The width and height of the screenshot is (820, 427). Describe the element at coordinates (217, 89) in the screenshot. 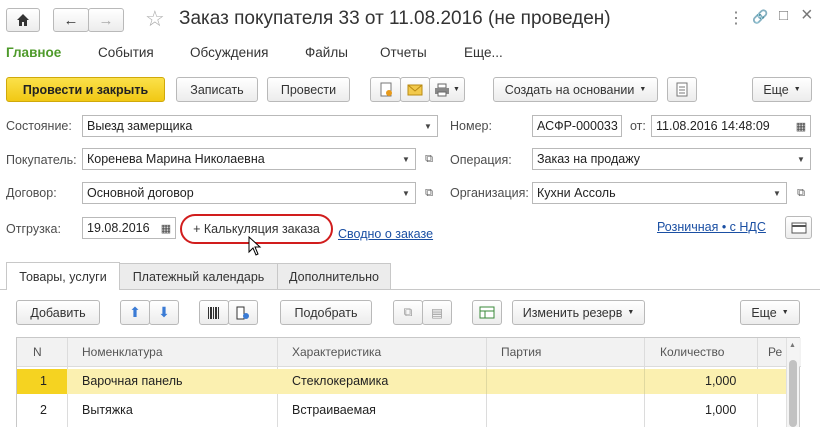

I see `write-button: Записать` at that location.